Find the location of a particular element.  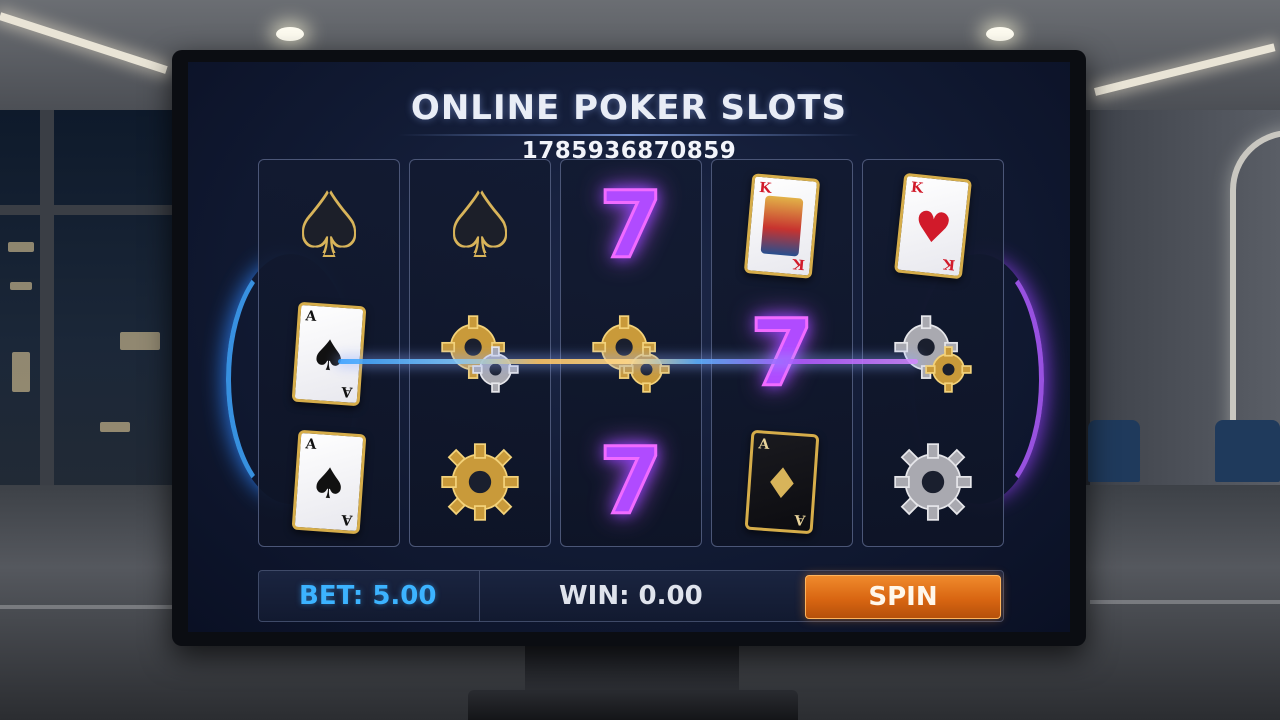

win-amount: WIN: 0.00 is located at coordinates (631, 596).